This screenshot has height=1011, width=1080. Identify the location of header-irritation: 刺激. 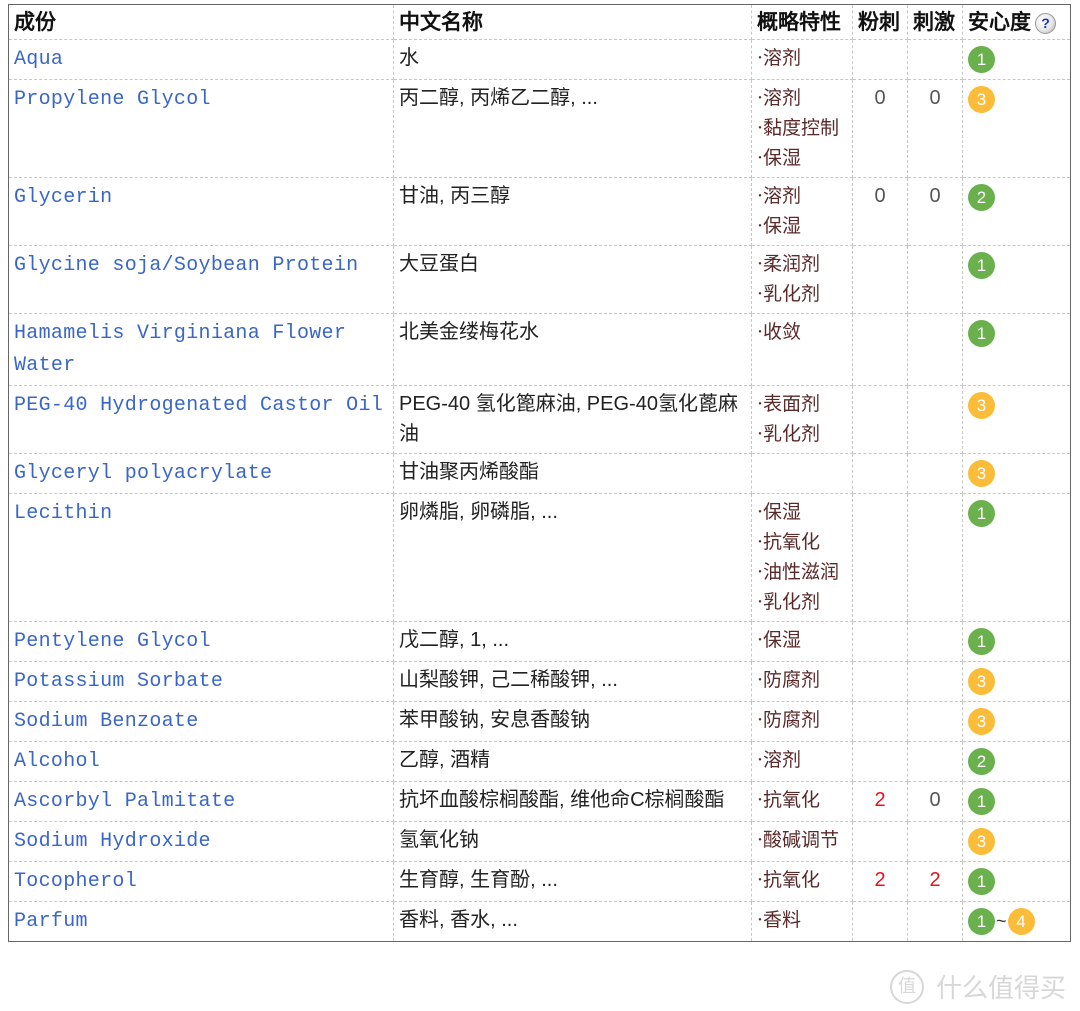
(935, 22).